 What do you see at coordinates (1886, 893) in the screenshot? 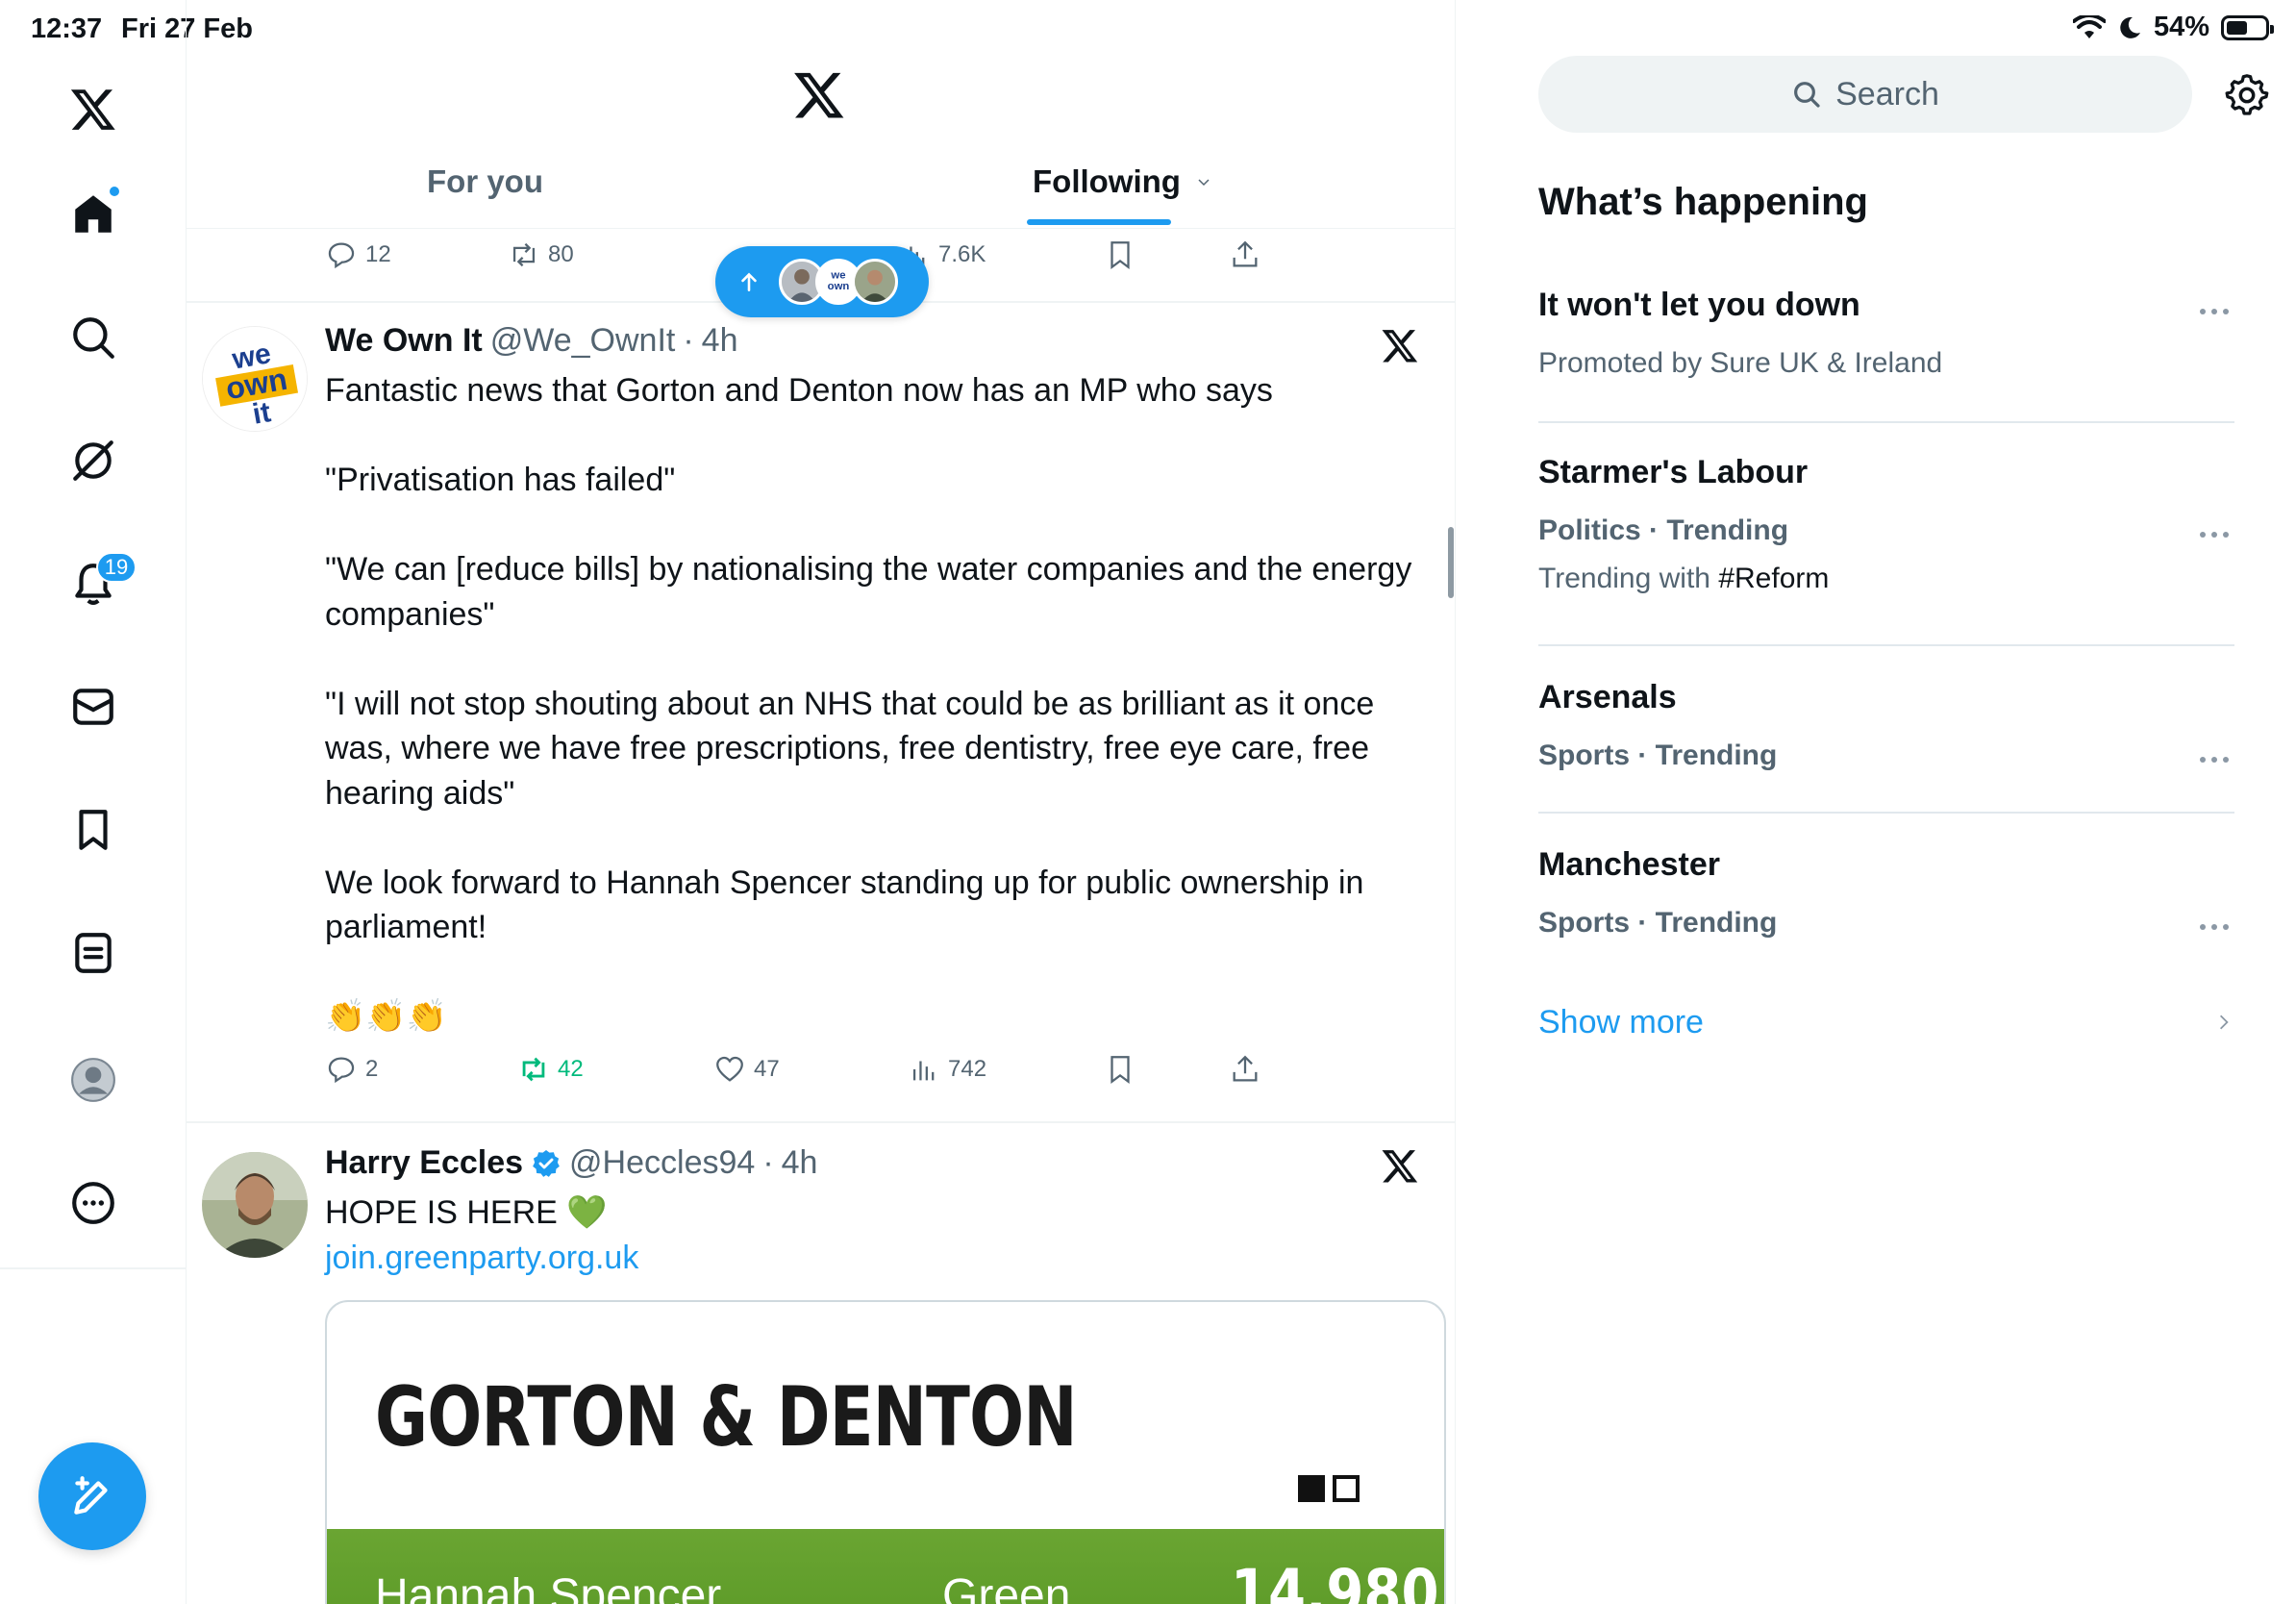
I see `trend-item: Manchester Sports · Trending` at bounding box center [1886, 893].